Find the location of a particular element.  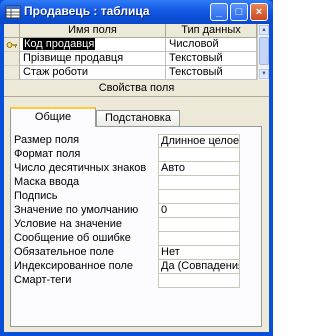

property-row: Размер поля Длинное целое is located at coordinates (136, 141).